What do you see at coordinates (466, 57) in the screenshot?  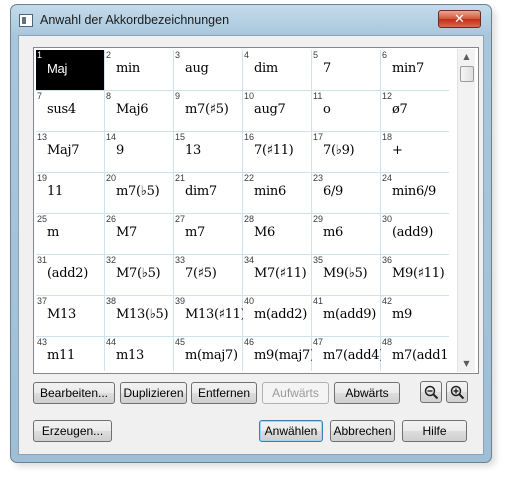 I see `scroll-up-icon: ▲` at bounding box center [466, 57].